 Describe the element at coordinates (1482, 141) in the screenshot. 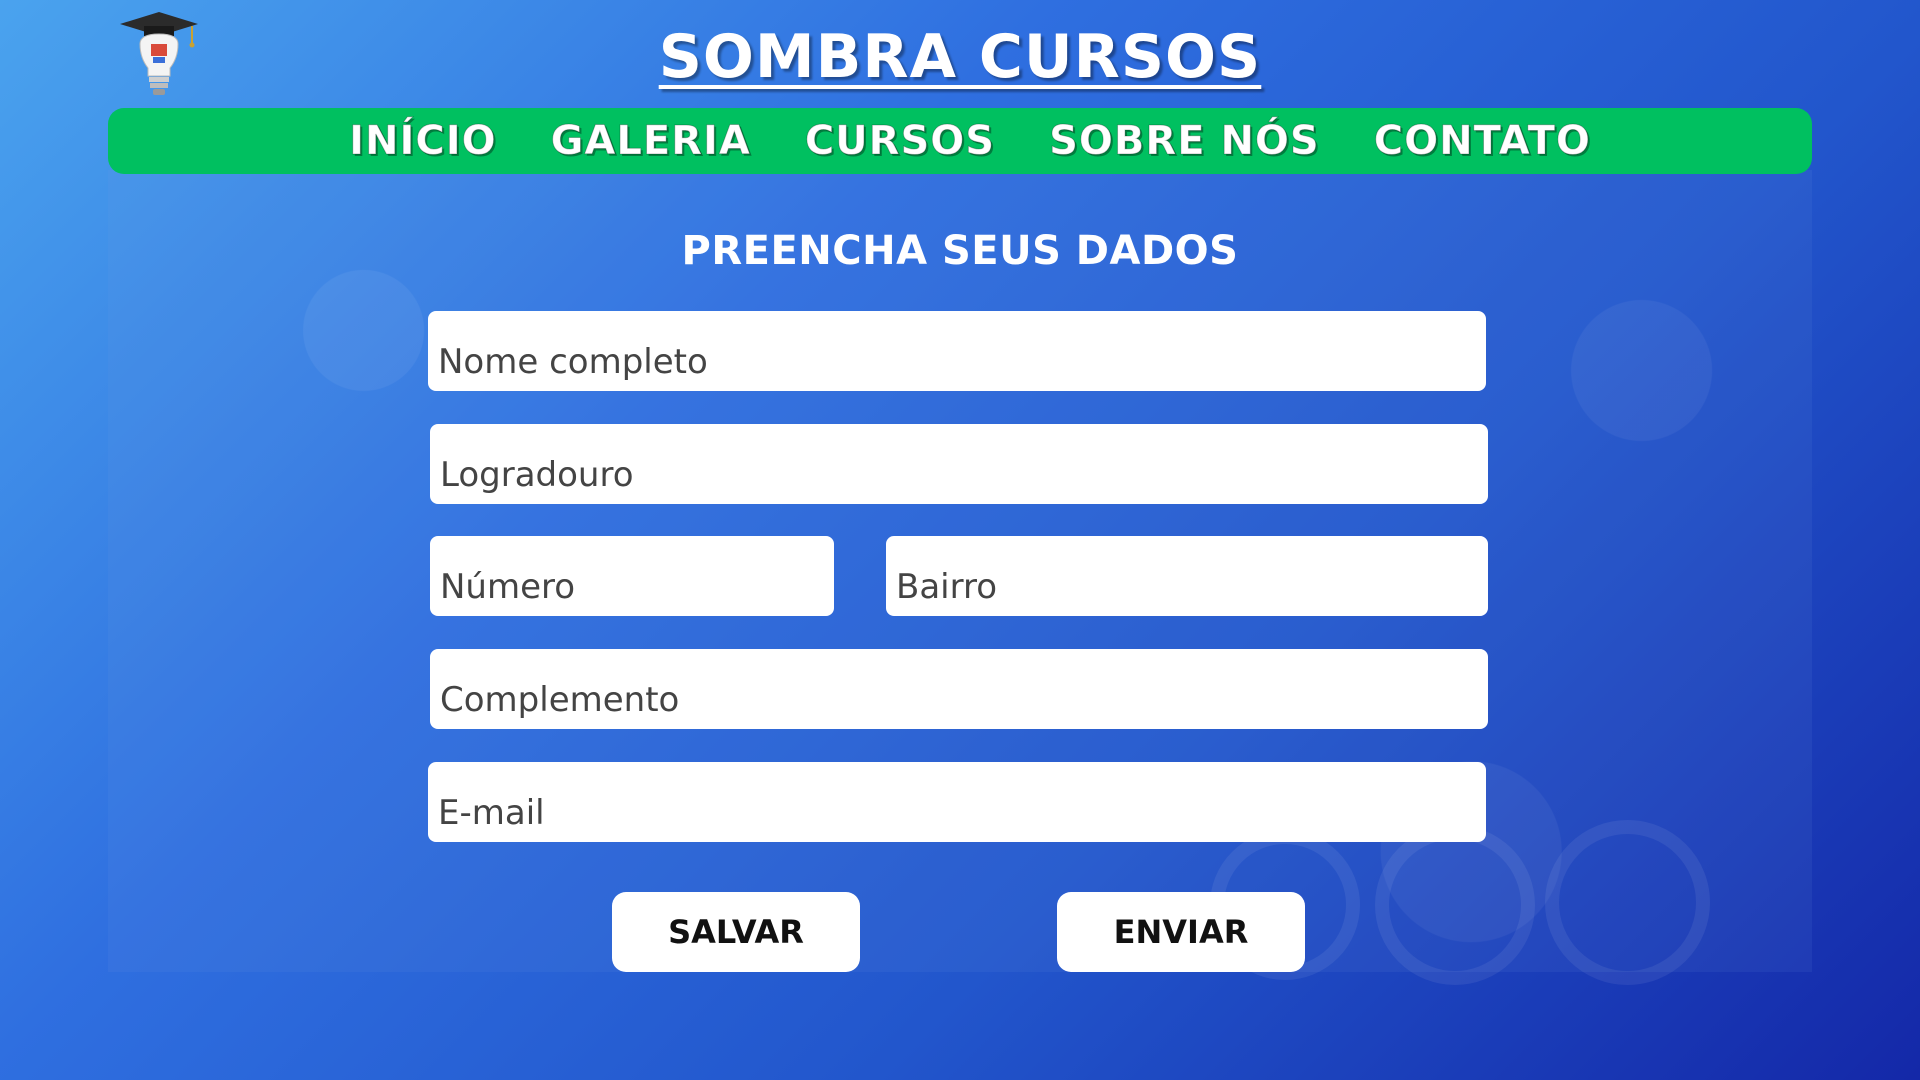

I see `nav-item-contato: CONTATO` at that location.